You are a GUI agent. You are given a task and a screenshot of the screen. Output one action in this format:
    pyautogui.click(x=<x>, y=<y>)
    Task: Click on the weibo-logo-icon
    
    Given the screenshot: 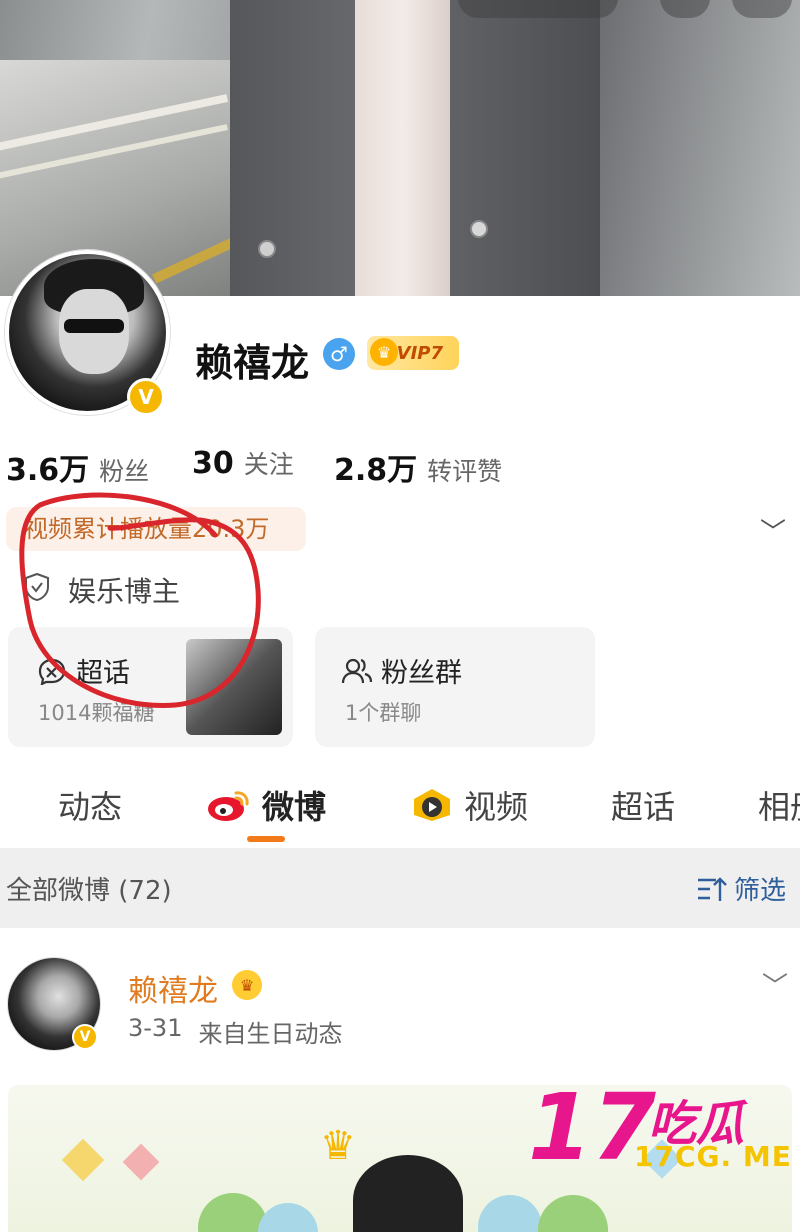 What is the action you would take?
    pyautogui.click(x=228, y=806)
    